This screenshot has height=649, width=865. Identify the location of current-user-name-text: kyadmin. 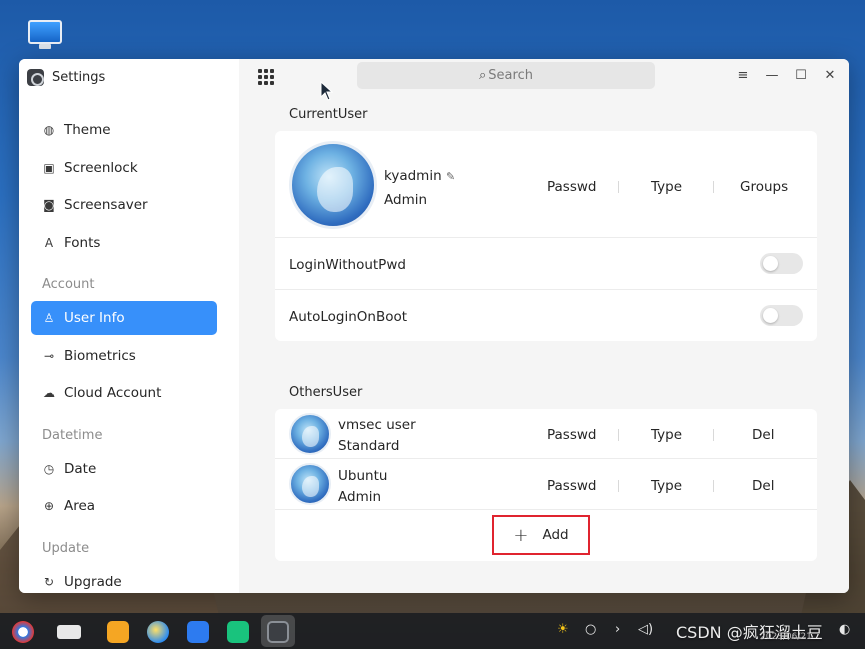
(413, 176).